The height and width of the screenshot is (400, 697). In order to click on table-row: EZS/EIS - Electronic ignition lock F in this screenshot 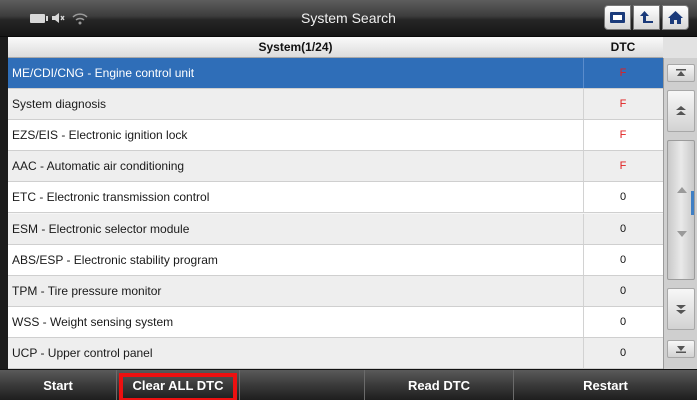, I will do `click(335, 136)`.